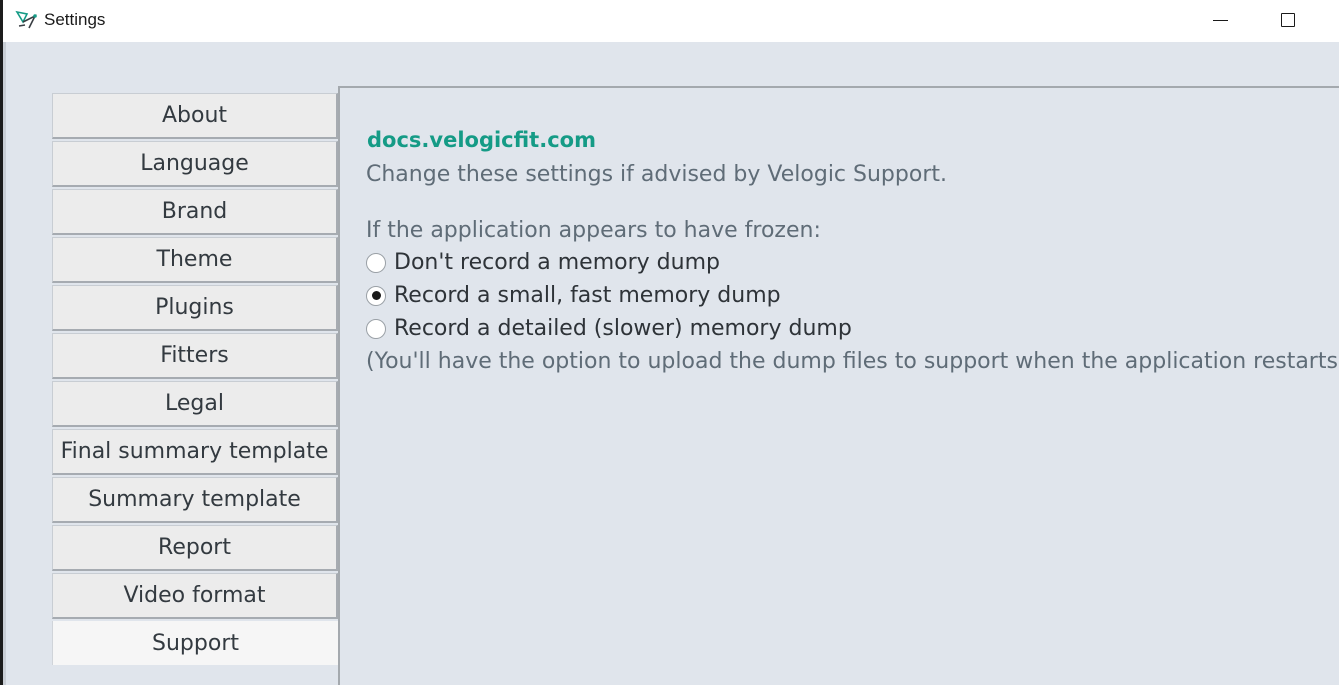 Image resolution: width=1339 pixels, height=685 pixels. What do you see at coordinates (587, 295) in the screenshot?
I see `radio-label: Record a small, fast memory dump` at bounding box center [587, 295].